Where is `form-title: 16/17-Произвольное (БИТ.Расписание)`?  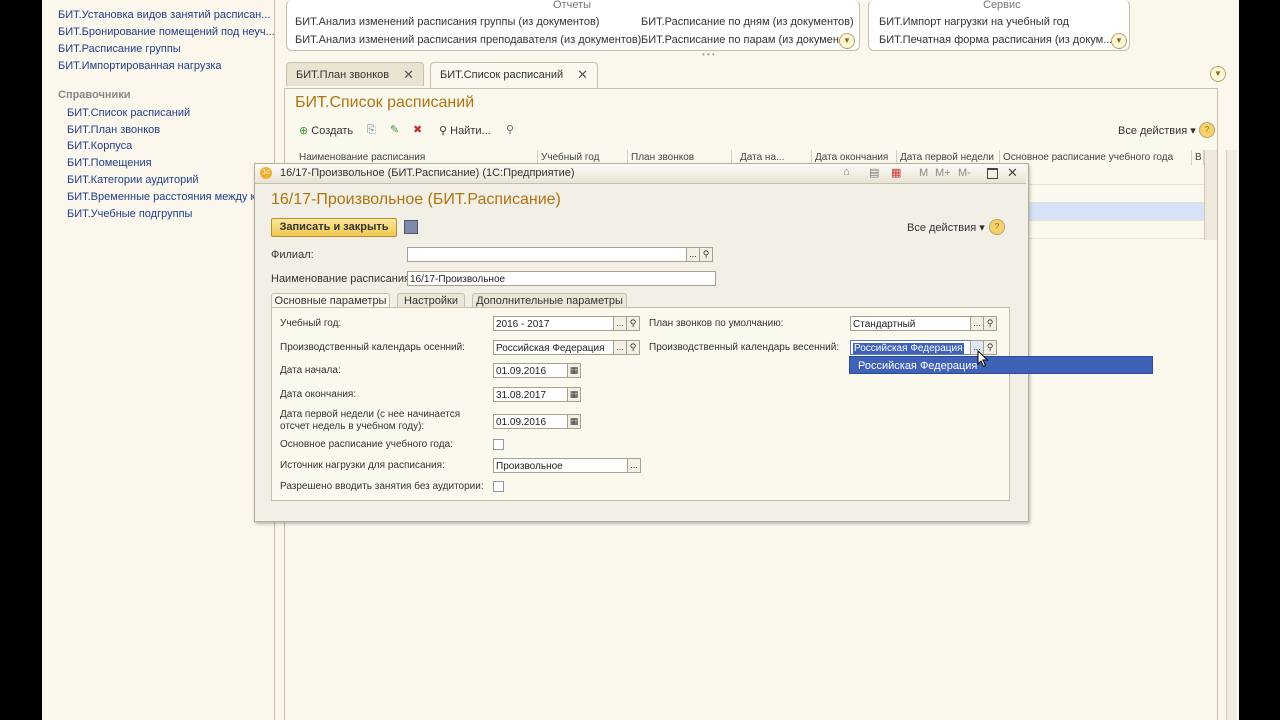 form-title: 16/17-Произвольное (БИТ.Расписание) is located at coordinates (416, 199).